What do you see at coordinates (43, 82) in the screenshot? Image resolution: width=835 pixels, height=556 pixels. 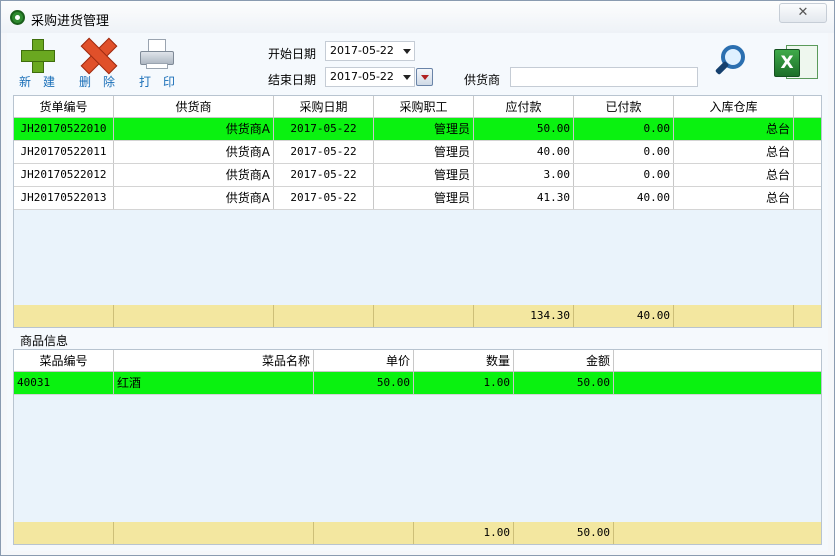 I see `new-button-label: 新建` at bounding box center [43, 82].